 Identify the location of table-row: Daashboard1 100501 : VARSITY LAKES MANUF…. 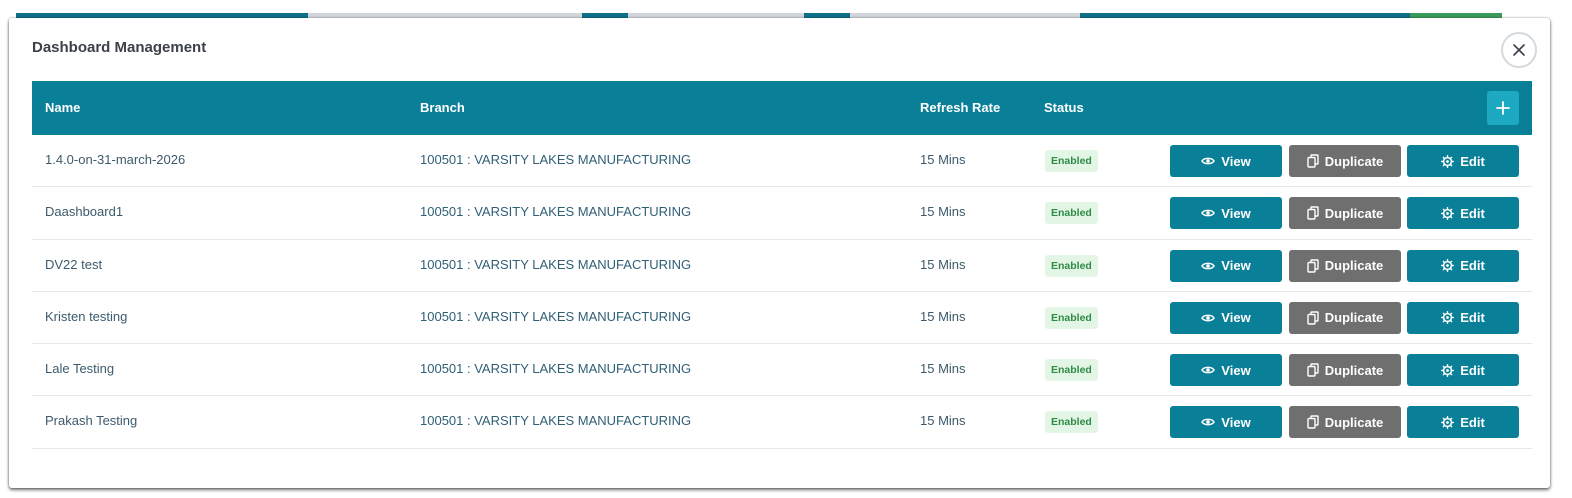
(782, 213).